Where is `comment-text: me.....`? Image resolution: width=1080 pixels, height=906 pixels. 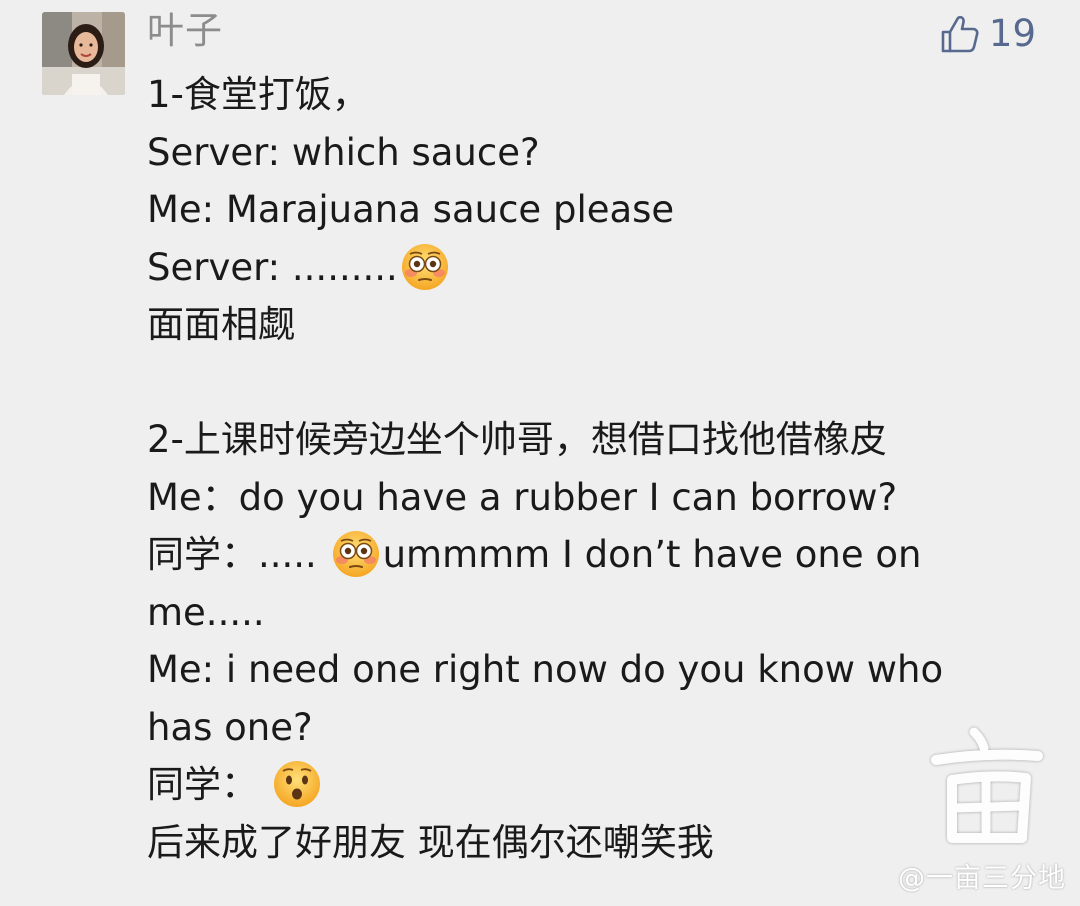 comment-text: me..... is located at coordinates (206, 612).